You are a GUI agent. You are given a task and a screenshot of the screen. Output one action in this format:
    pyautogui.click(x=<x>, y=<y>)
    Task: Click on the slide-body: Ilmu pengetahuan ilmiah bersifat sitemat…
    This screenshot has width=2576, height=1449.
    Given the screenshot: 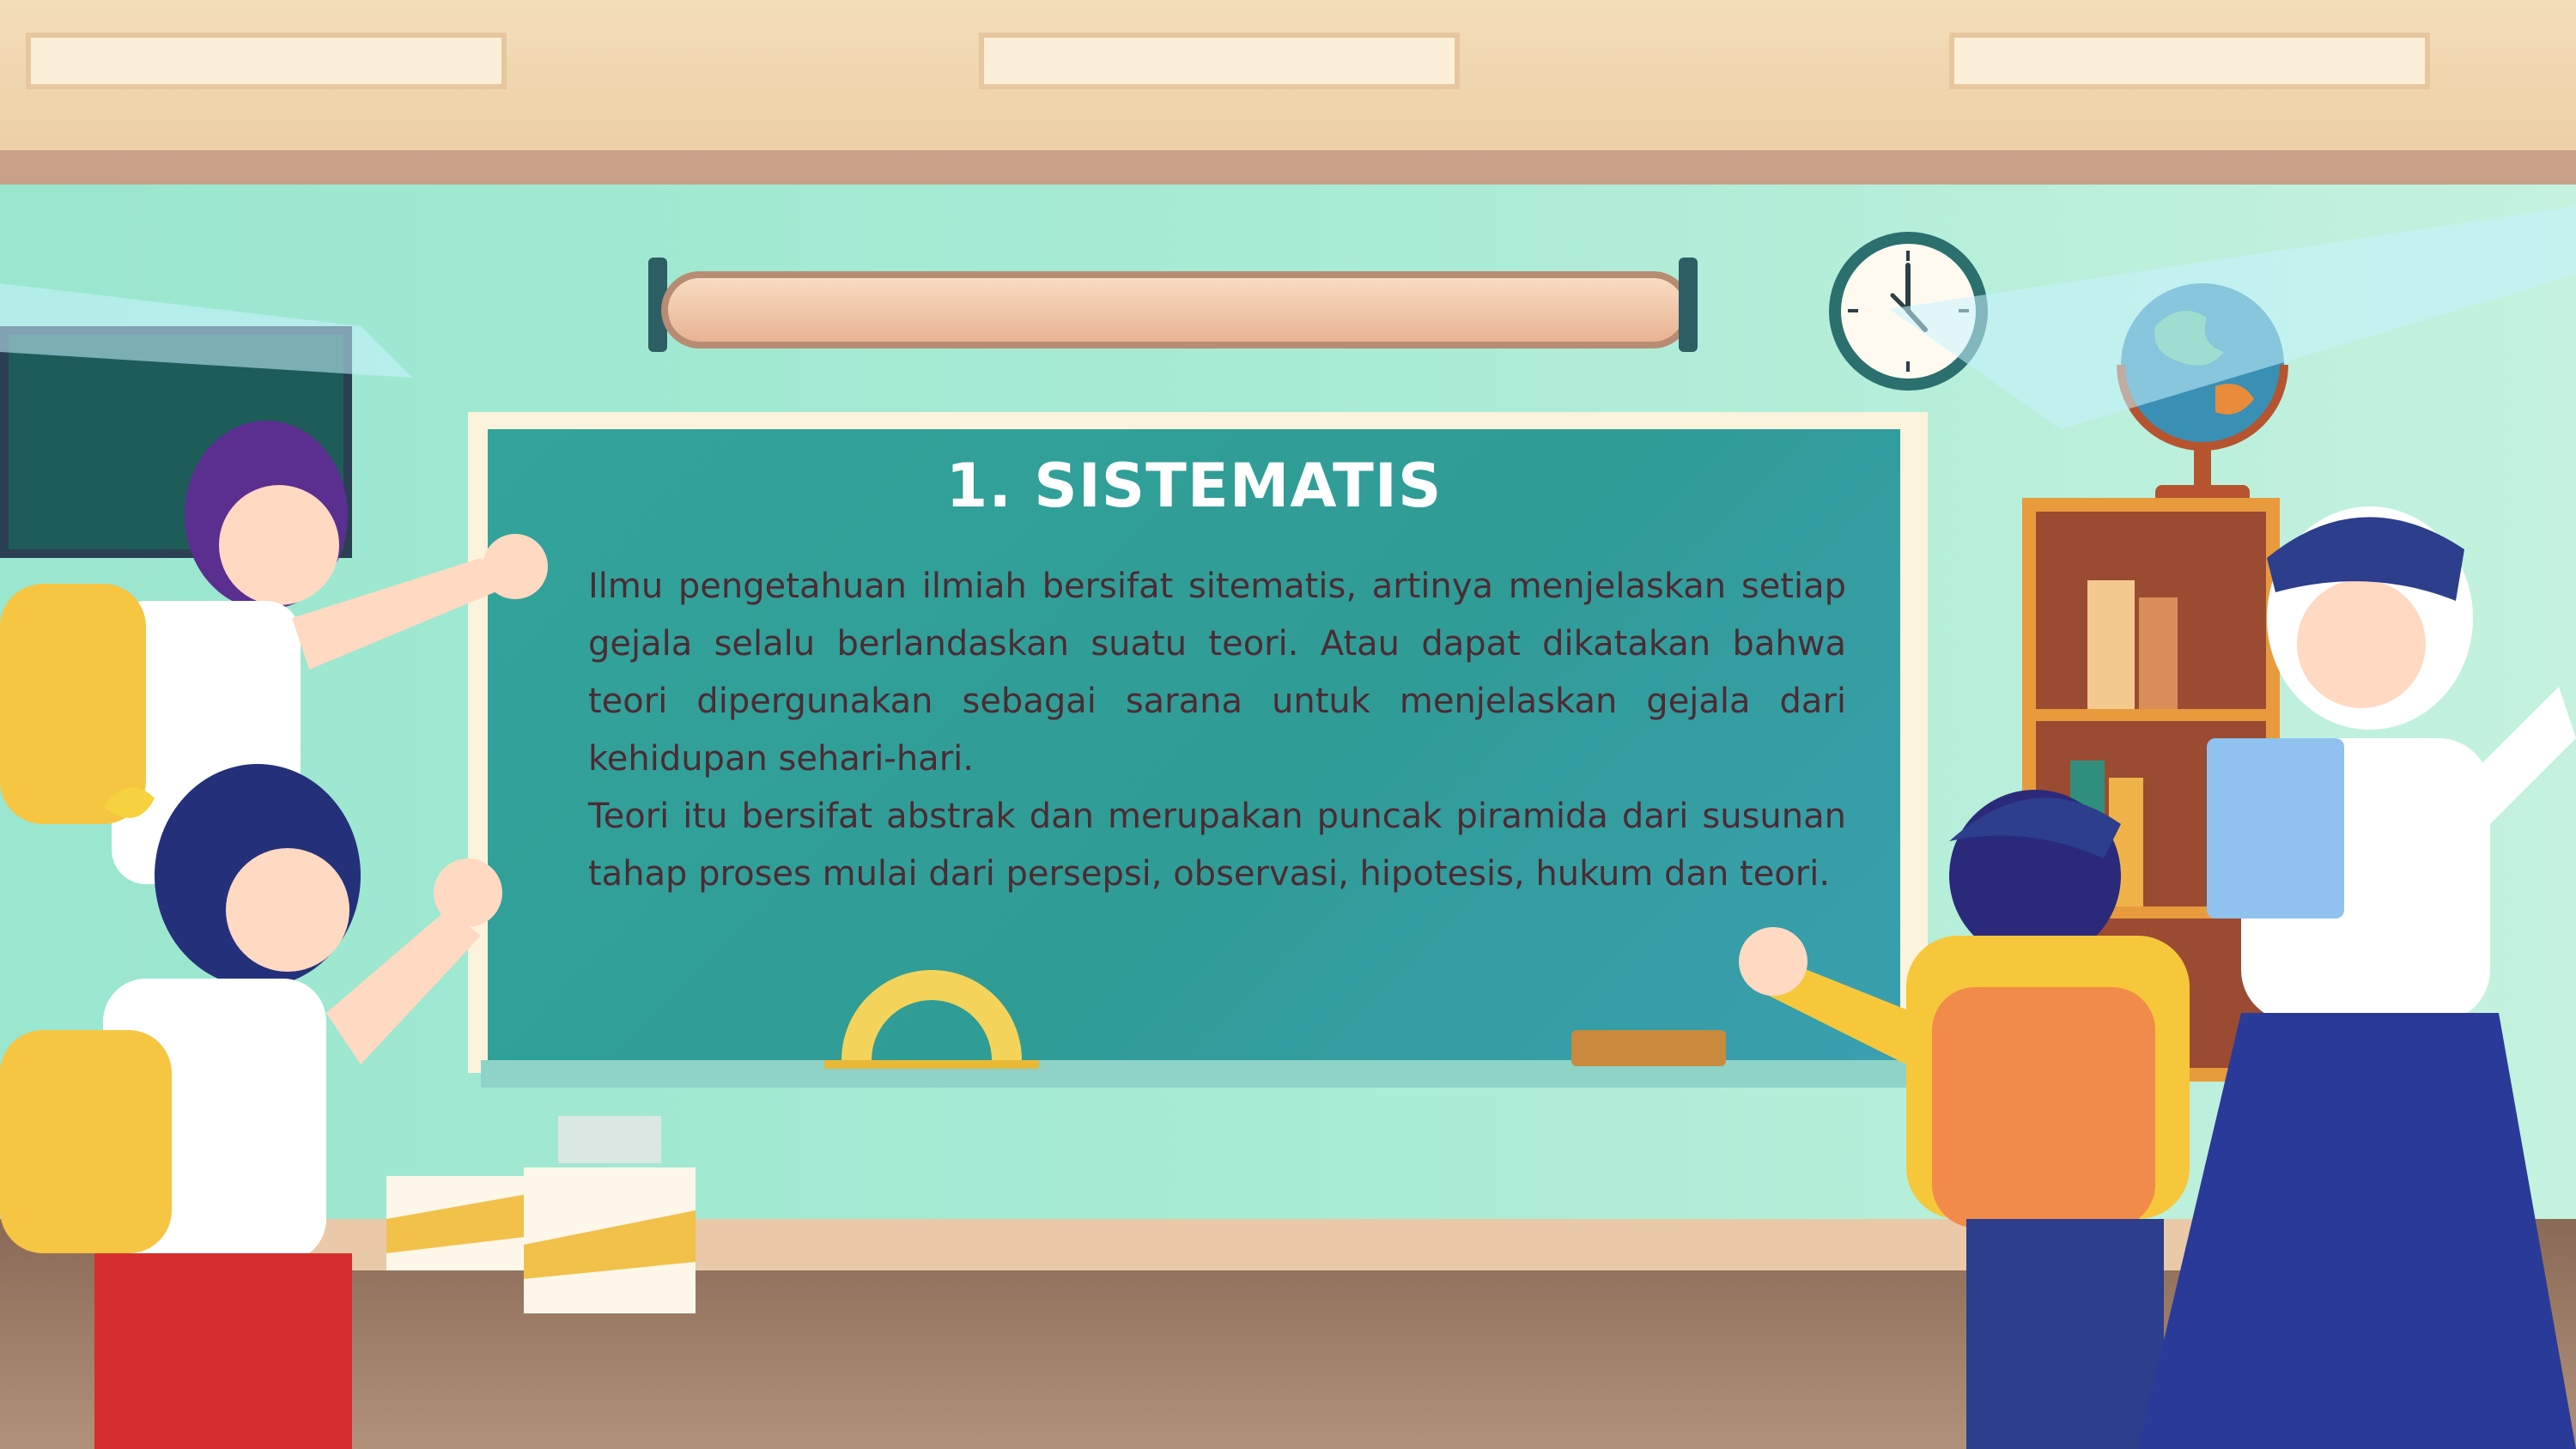 What is the action you would take?
    pyautogui.click(x=1217, y=730)
    